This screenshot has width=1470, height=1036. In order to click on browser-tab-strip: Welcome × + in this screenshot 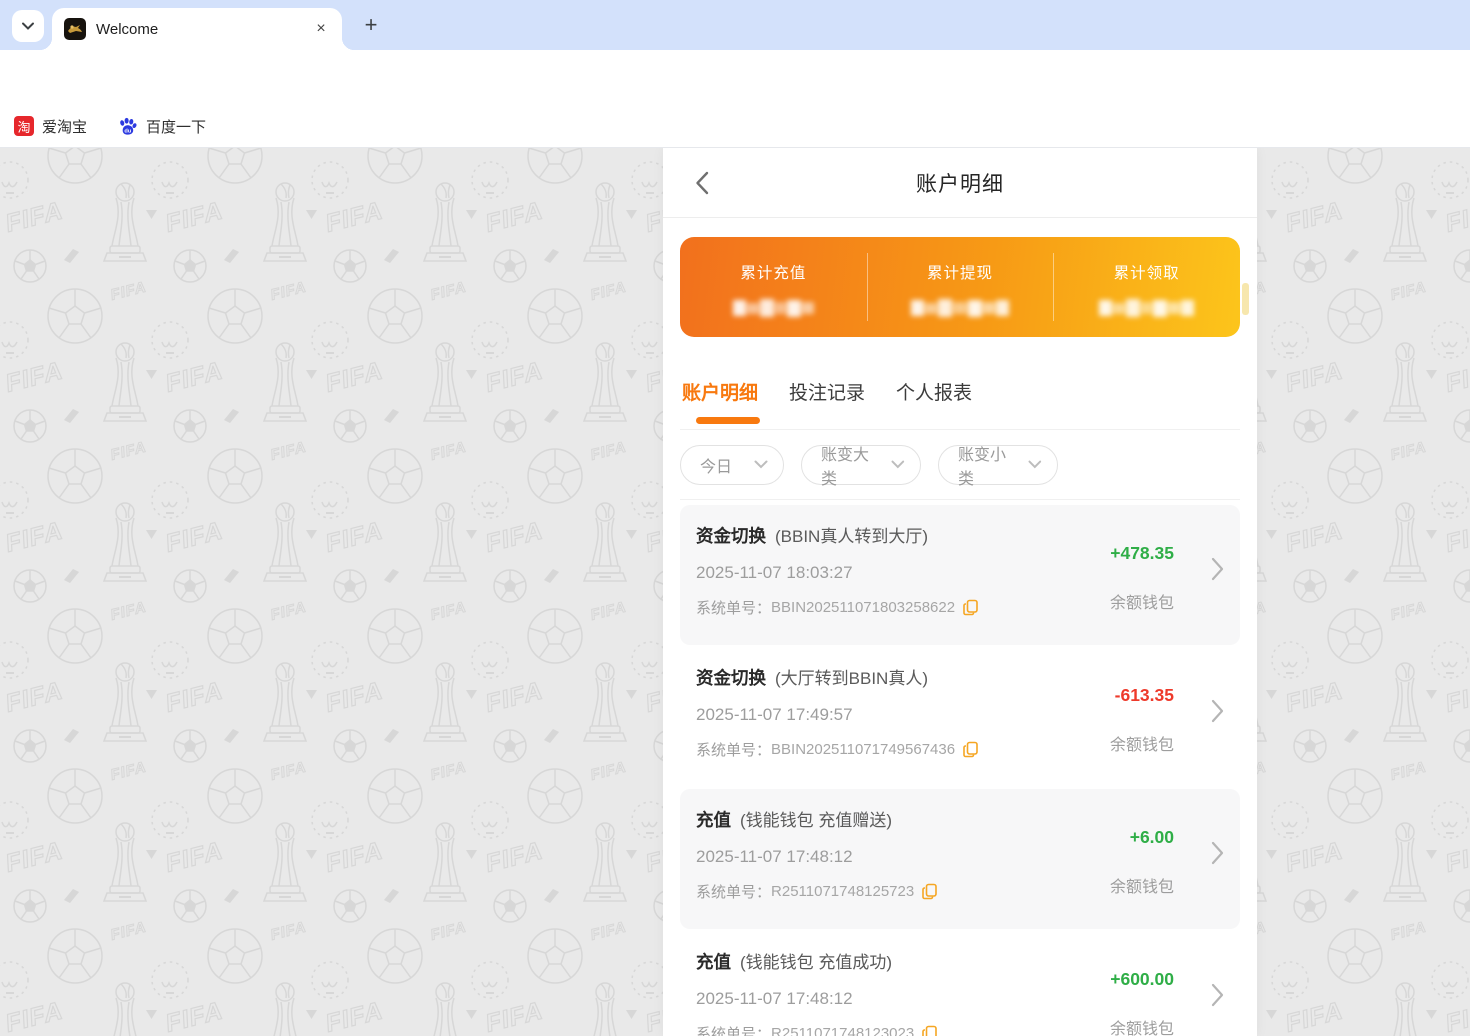, I will do `click(735, 25)`.